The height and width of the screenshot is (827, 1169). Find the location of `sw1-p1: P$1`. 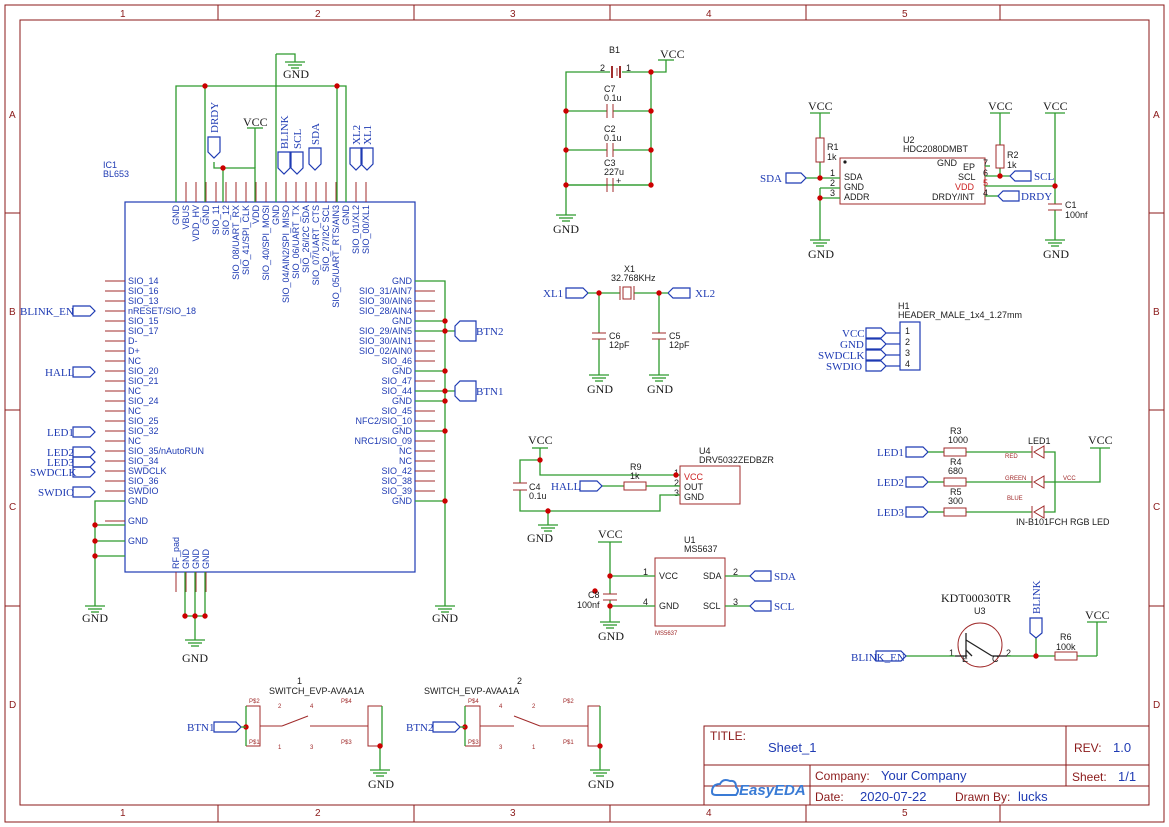

sw1-p1: P$1 is located at coordinates (254, 743).